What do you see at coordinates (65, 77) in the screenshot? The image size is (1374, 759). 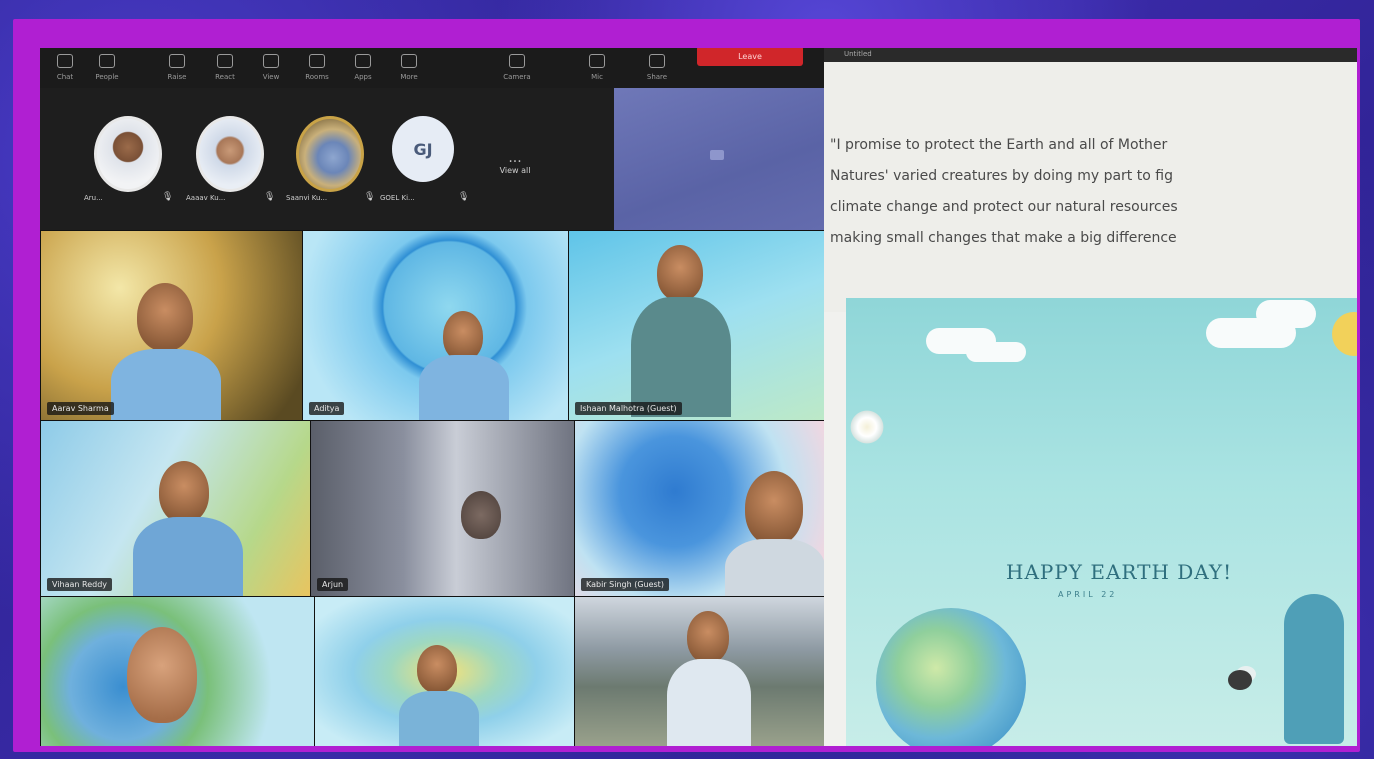 I see `chat-label: Chat` at bounding box center [65, 77].